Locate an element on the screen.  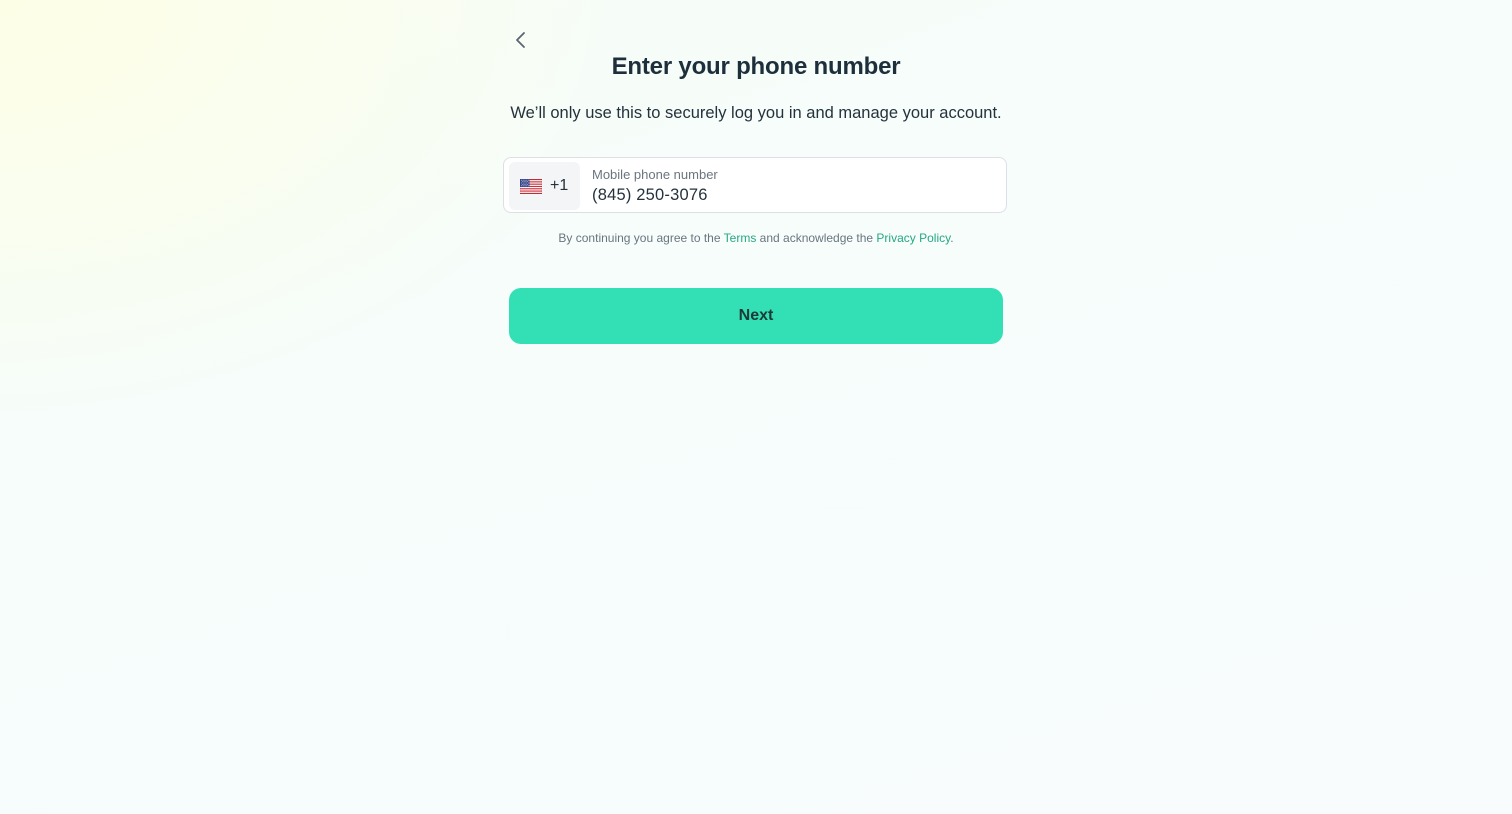
phone-input is located at coordinates (792, 195).